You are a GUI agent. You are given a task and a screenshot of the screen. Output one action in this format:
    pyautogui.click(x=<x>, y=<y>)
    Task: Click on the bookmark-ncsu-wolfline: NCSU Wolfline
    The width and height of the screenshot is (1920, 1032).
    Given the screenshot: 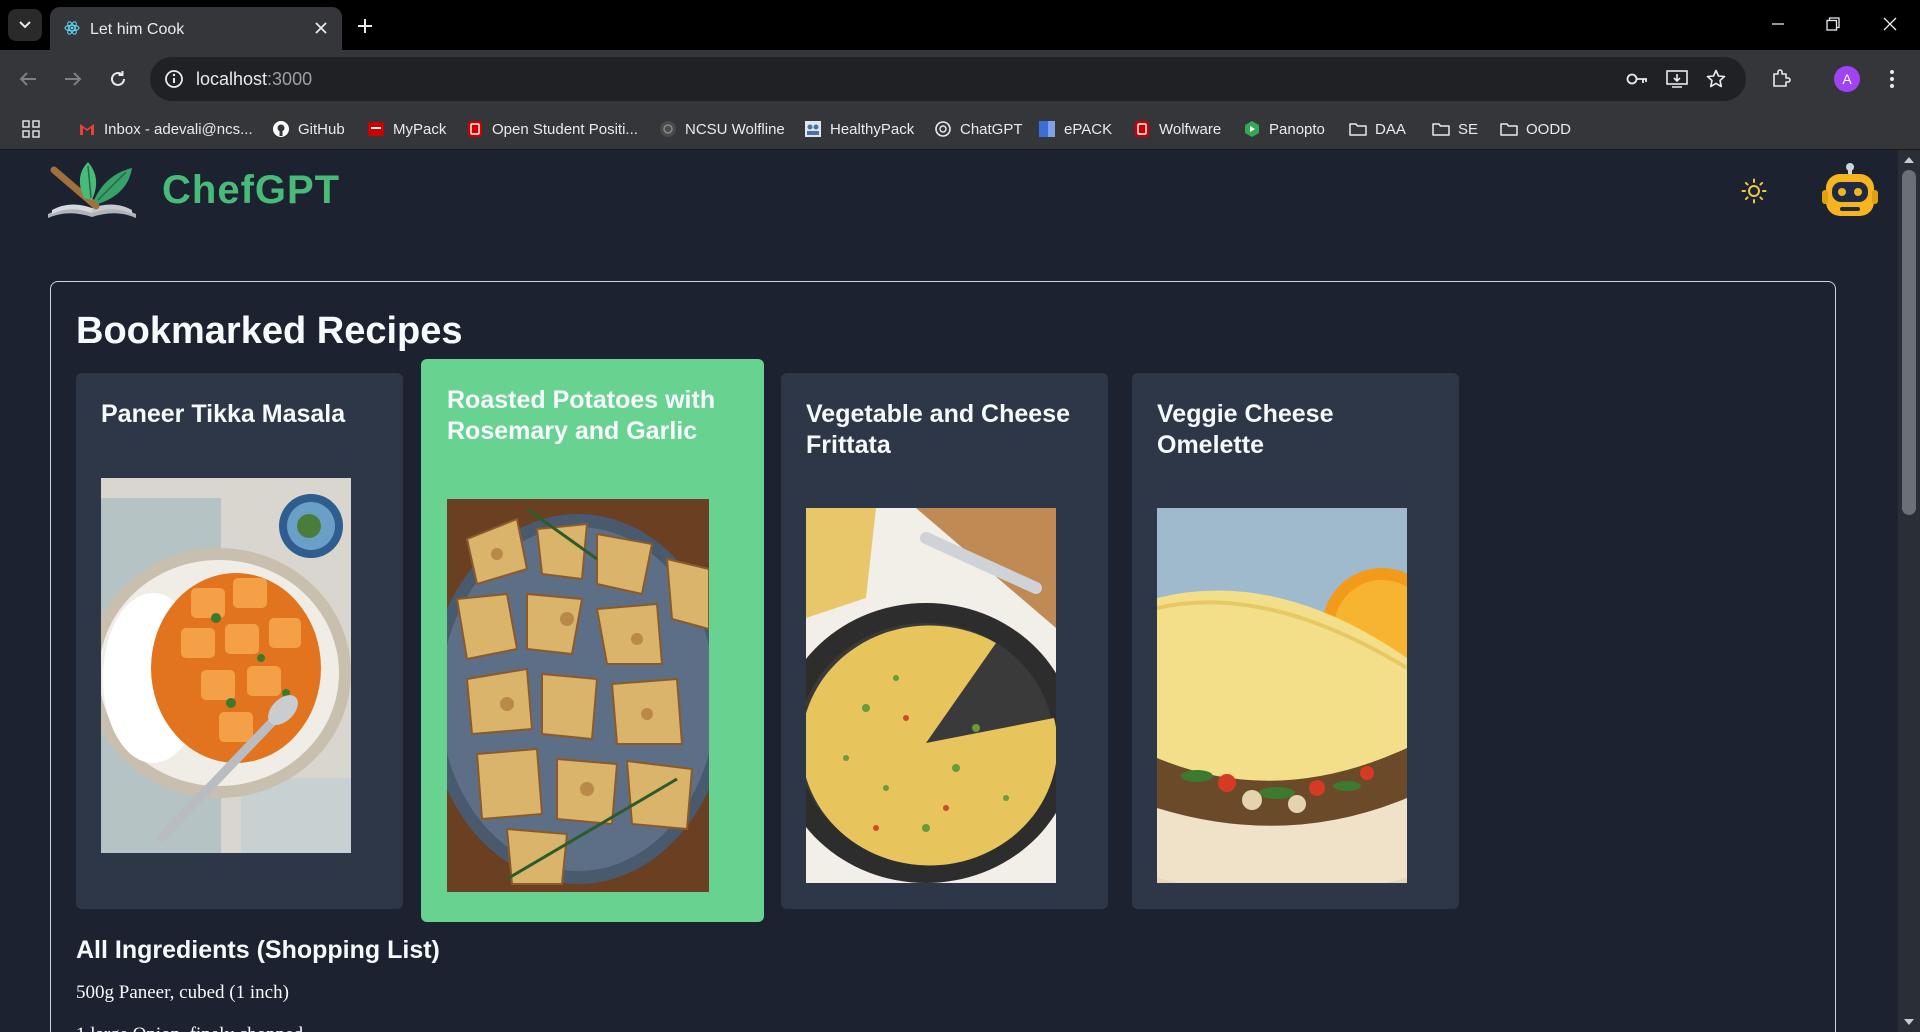 What is the action you would take?
    pyautogui.click(x=722, y=129)
    